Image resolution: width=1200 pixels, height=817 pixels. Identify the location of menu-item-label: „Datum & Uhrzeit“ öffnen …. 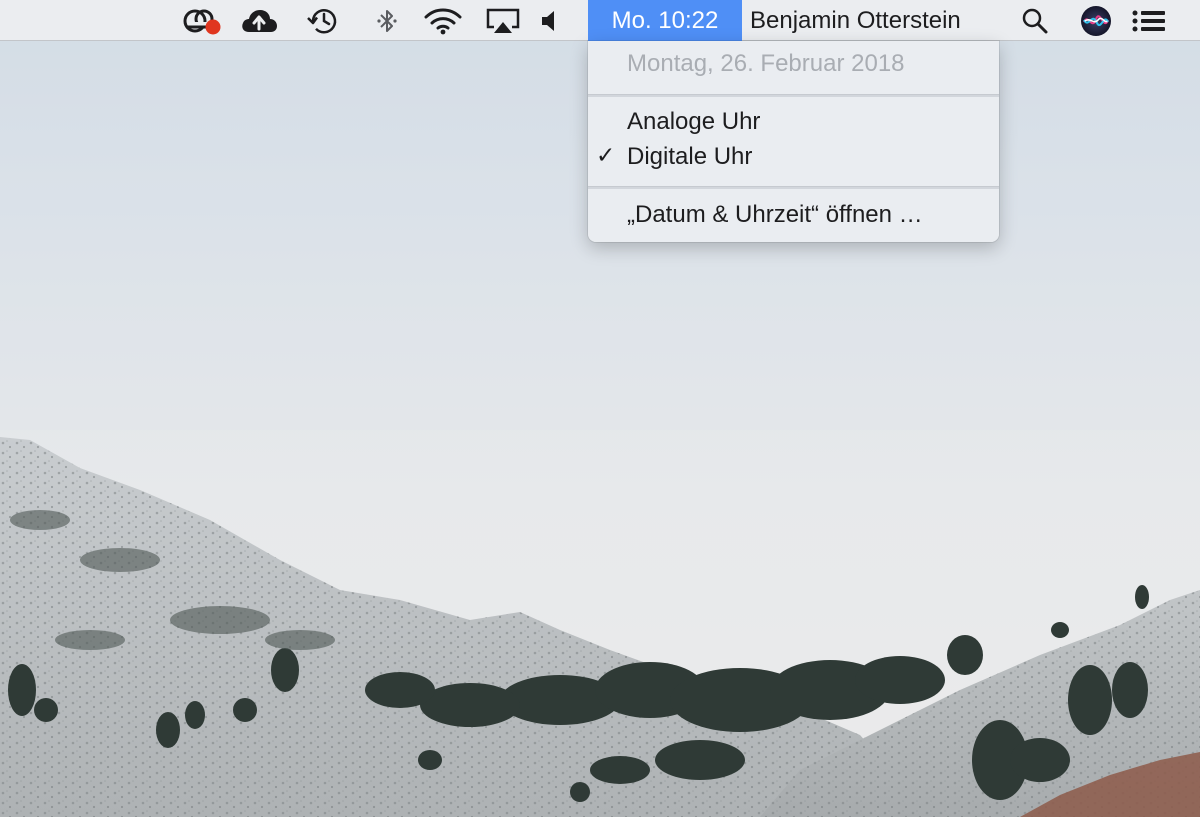
(775, 214).